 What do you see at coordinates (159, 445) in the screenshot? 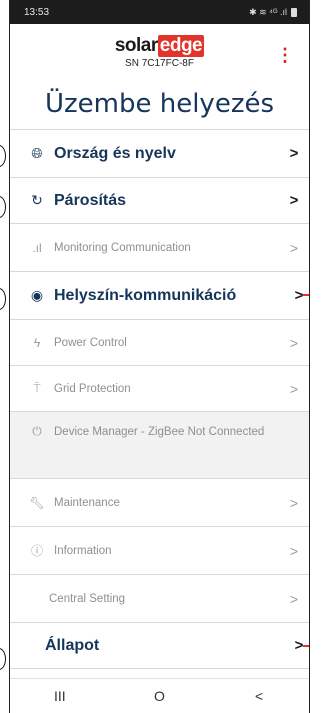
I see `menu-item-device-manager: ⏻ Device Manager - ZigBee Not Connected` at bounding box center [159, 445].